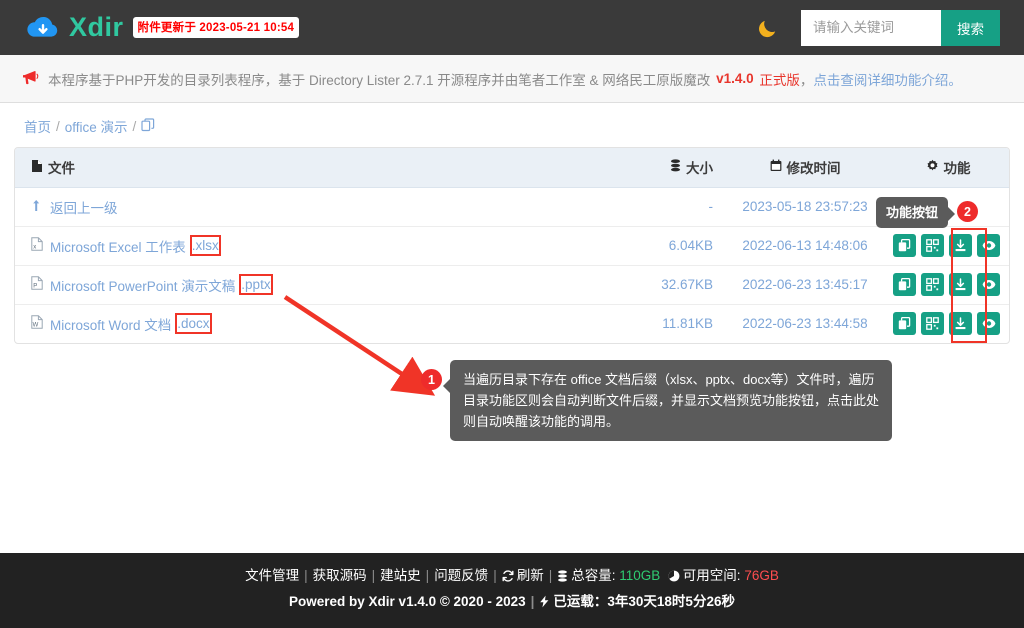 This screenshot has height=628, width=1024. What do you see at coordinates (970, 27) in the screenshot?
I see `search-button: 搜索` at bounding box center [970, 27].